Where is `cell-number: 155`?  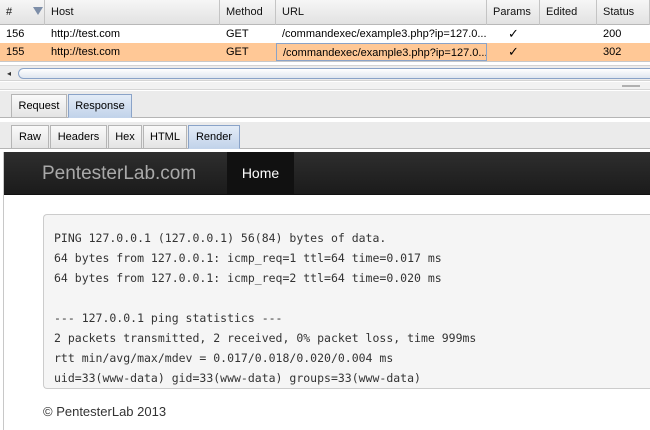
cell-number: 155 is located at coordinates (15, 52).